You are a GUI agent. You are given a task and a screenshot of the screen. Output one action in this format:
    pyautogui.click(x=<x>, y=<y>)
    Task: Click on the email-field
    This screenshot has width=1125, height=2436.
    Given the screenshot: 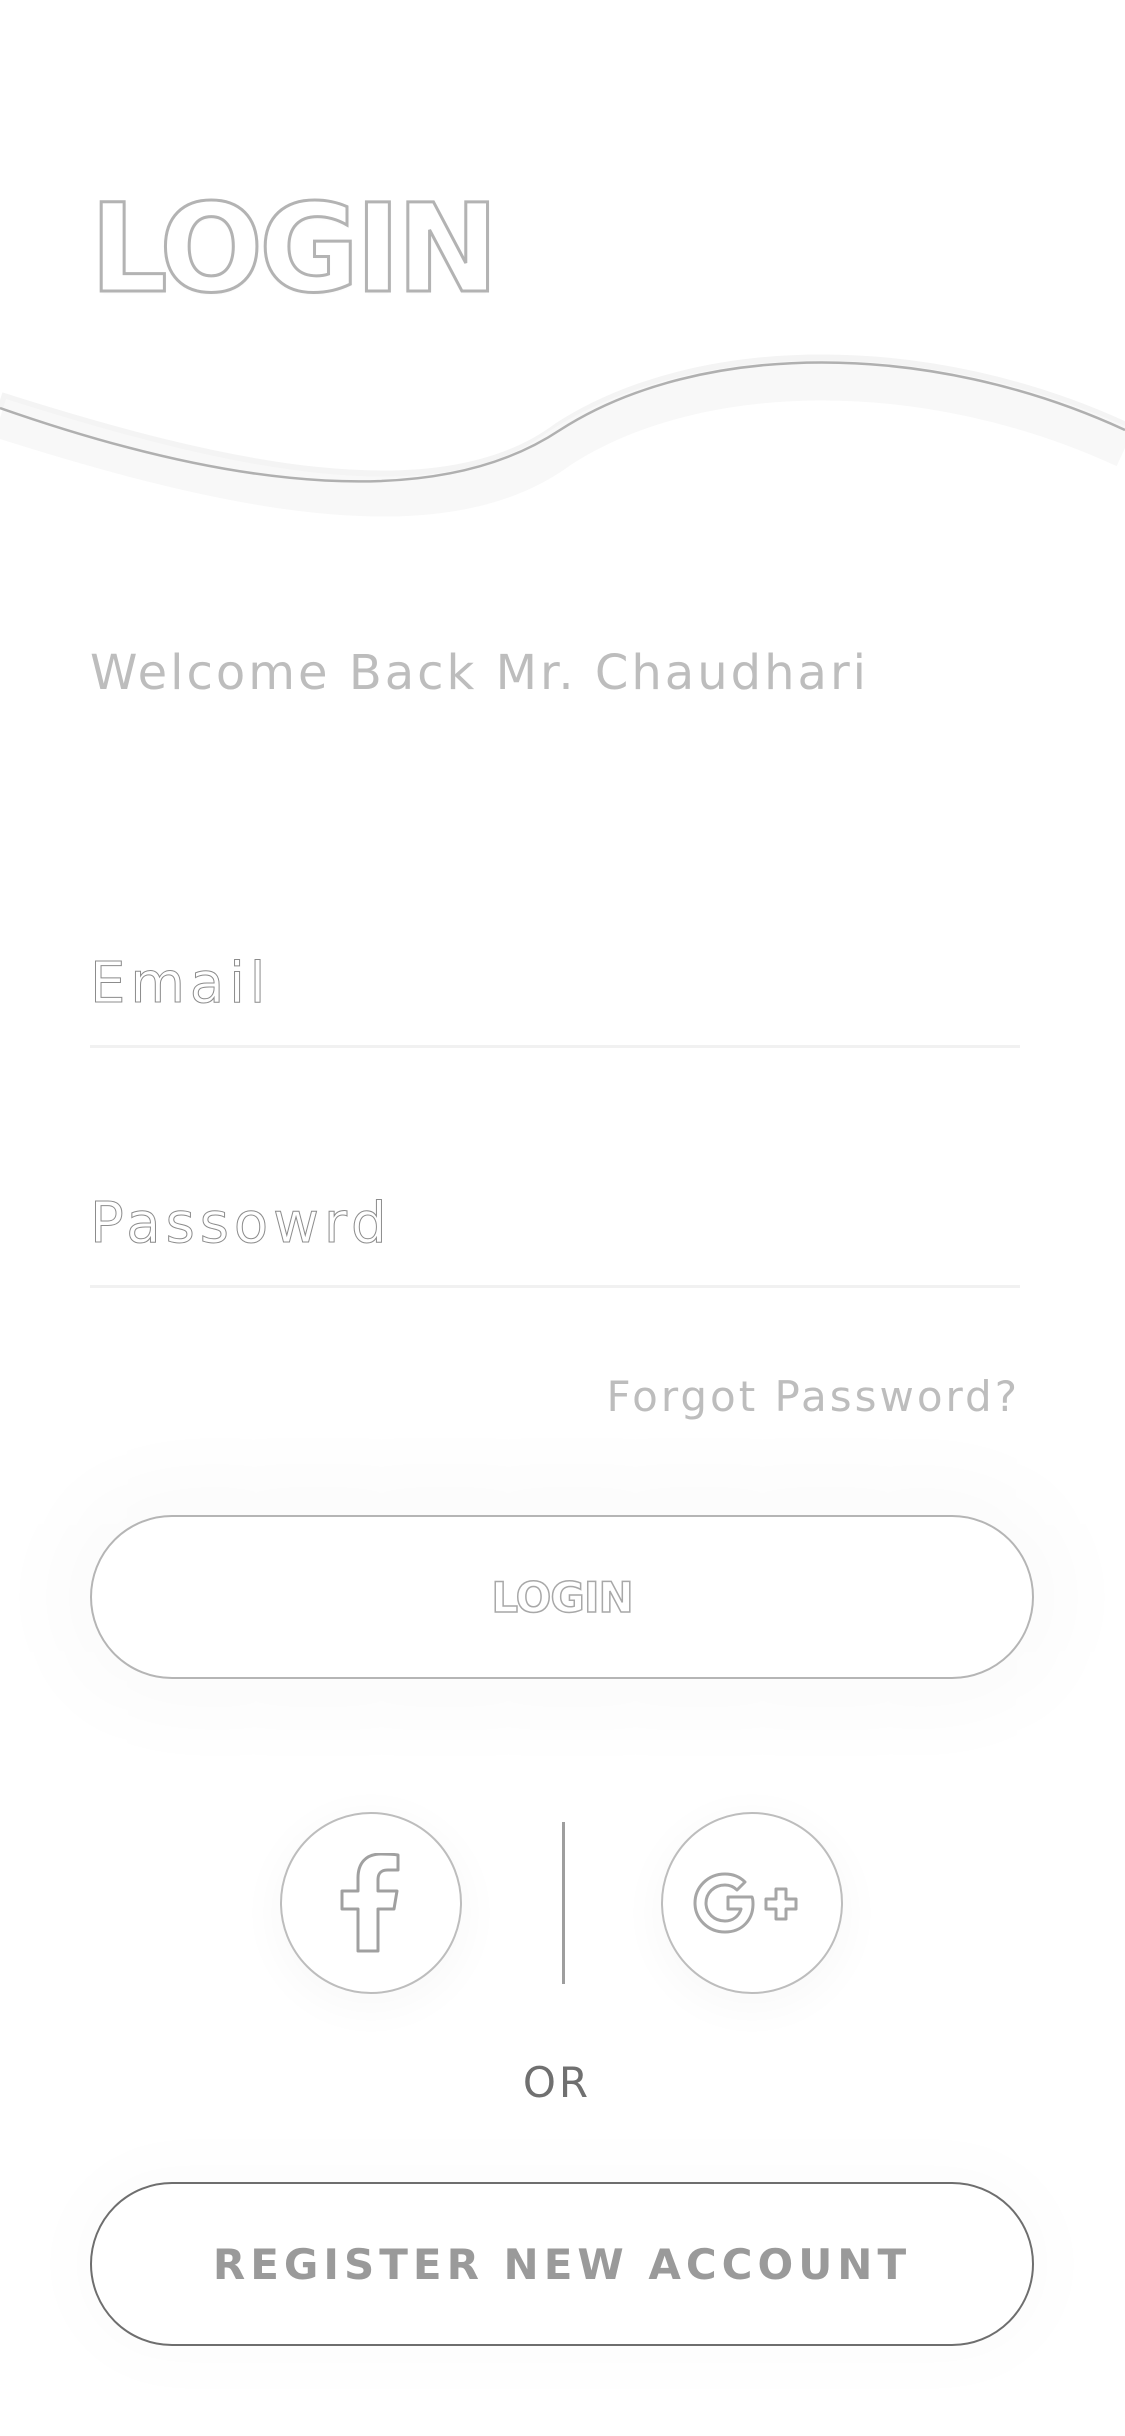 What is the action you would take?
    pyautogui.click(x=555, y=983)
    